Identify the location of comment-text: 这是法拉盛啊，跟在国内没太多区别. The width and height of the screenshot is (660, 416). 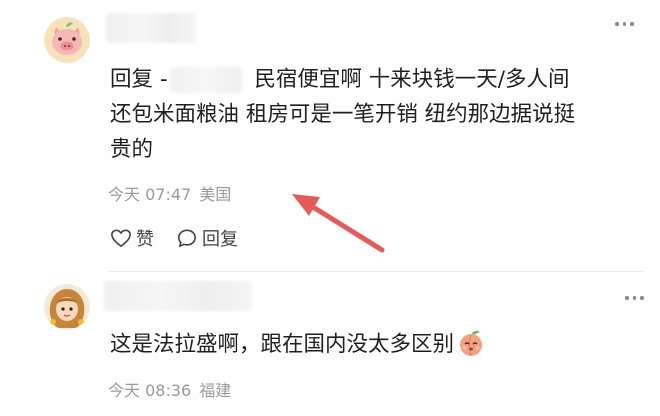
(297, 347).